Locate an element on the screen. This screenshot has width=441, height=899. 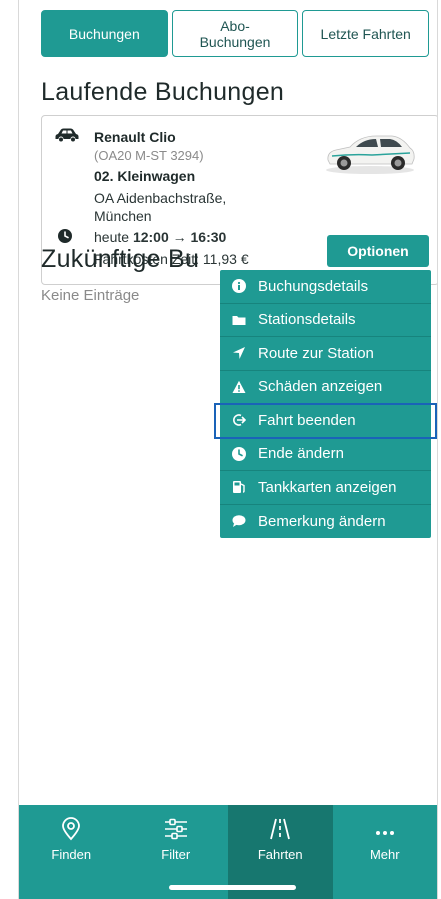
tab-buchungen: Buchungen is located at coordinates (104, 33).